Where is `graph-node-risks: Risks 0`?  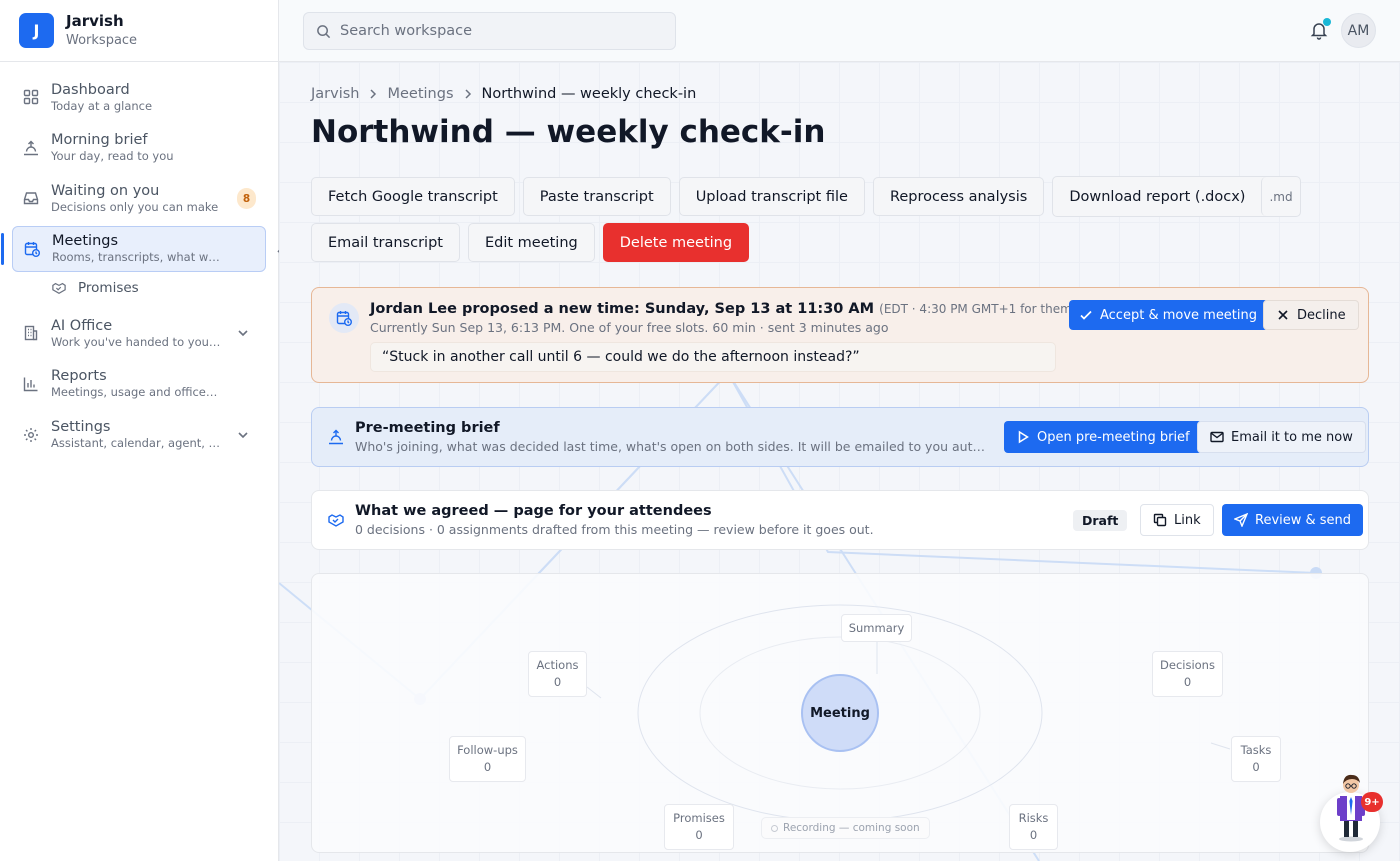
graph-node-risks: Risks 0 is located at coordinates (1033, 827).